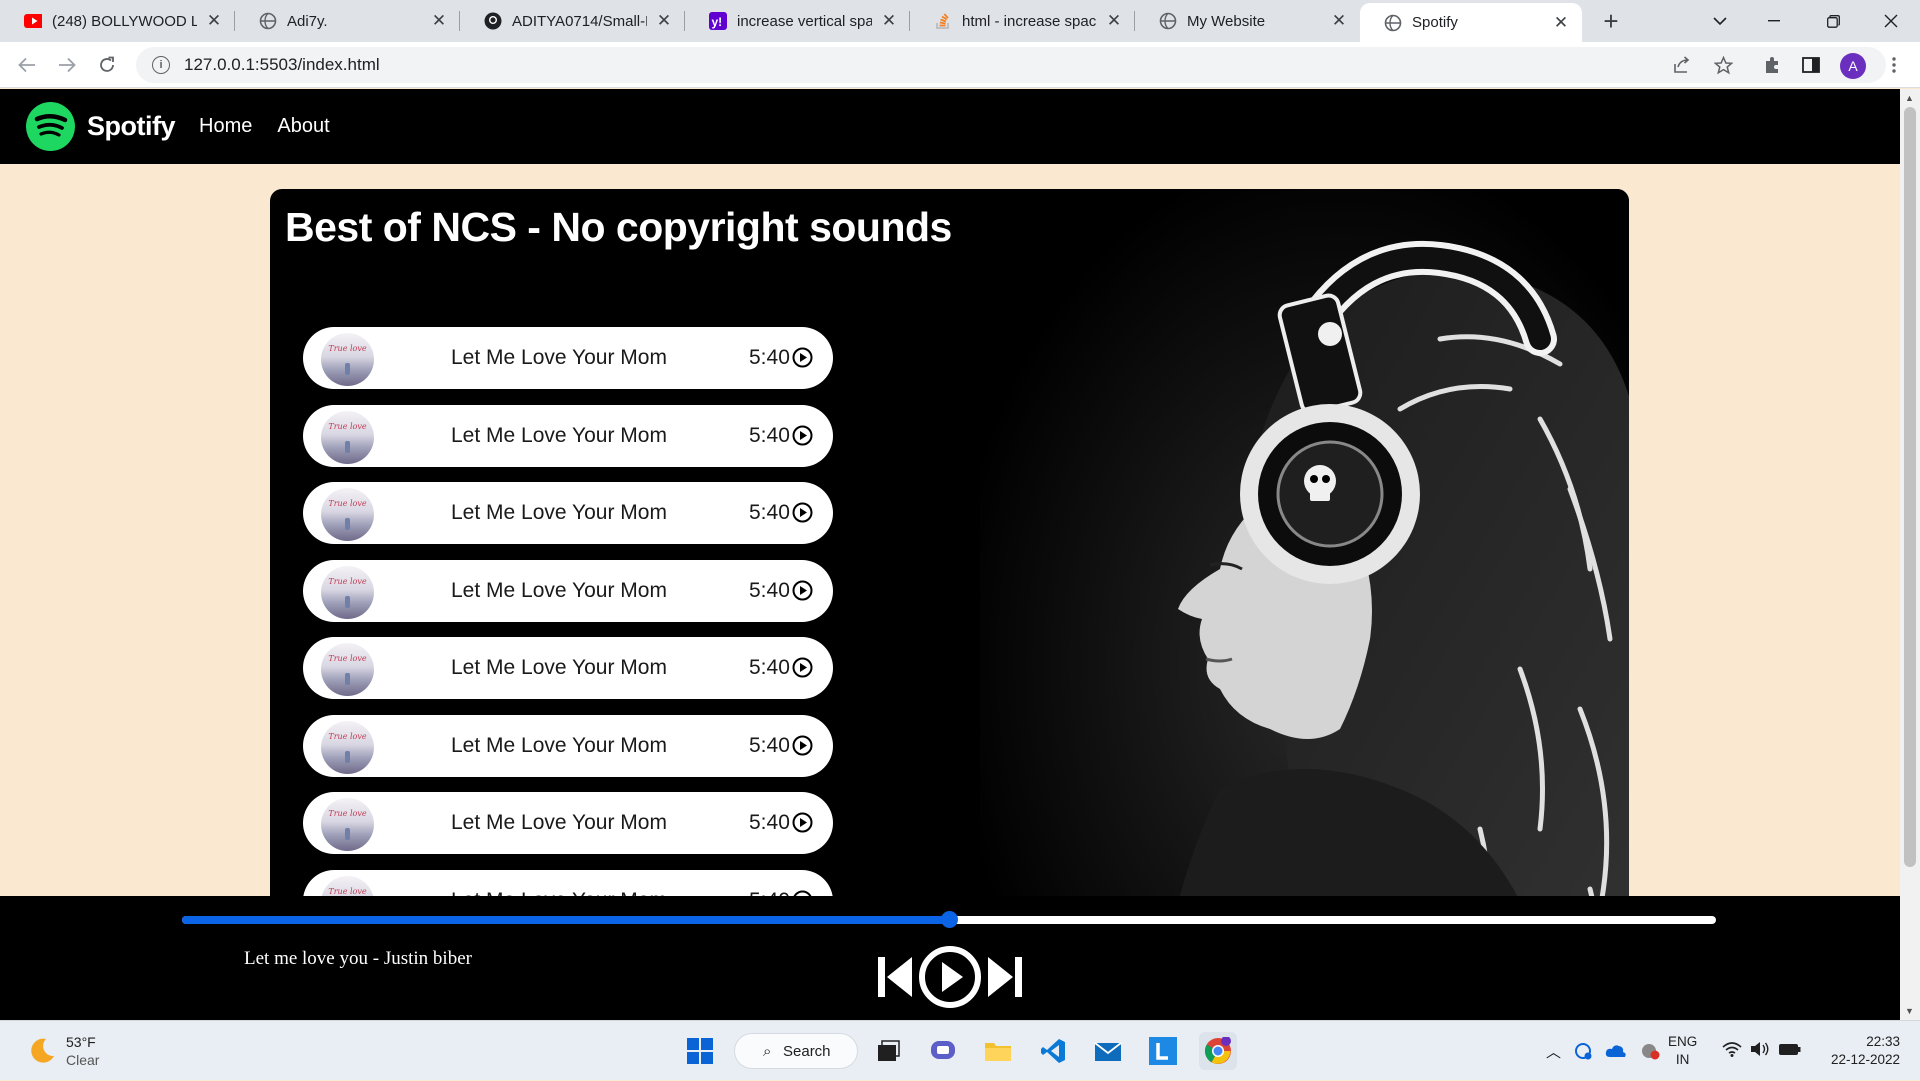 The image size is (1920, 1081). What do you see at coordinates (1108, 1051) in the screenshot?
I see `mail-icon` at bounding box center [1108, 1051].